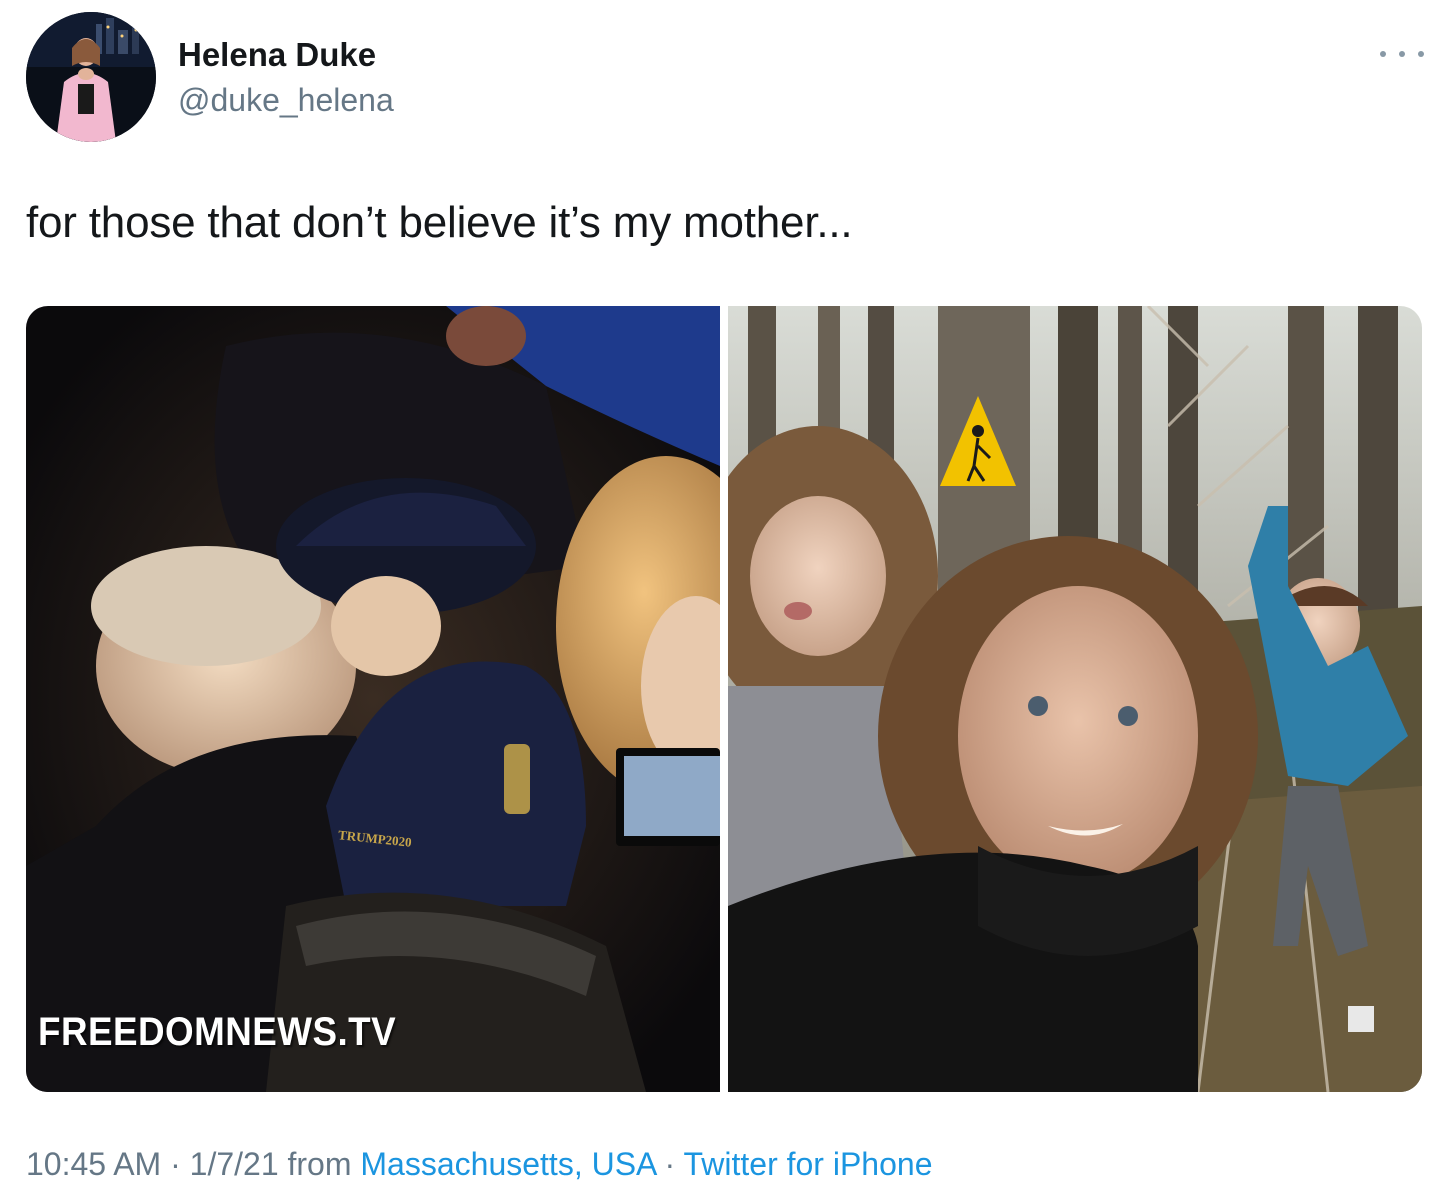 This screenshot has width=1450, height=1198. What do you see at coordinates (319, 1164) in the screenshot?
I see `from-label: from` at bounding box center [319, 1164].